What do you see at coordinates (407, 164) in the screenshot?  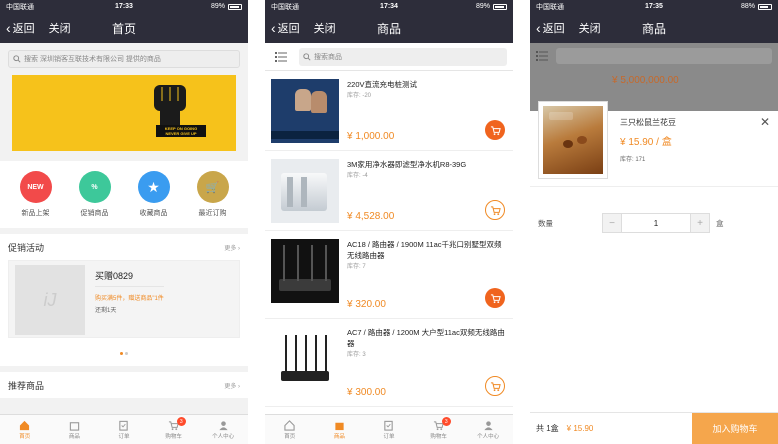 I see `product-name: 3M家用净水器即滤型净水机R8-39G` at bounding box center [407, 164].